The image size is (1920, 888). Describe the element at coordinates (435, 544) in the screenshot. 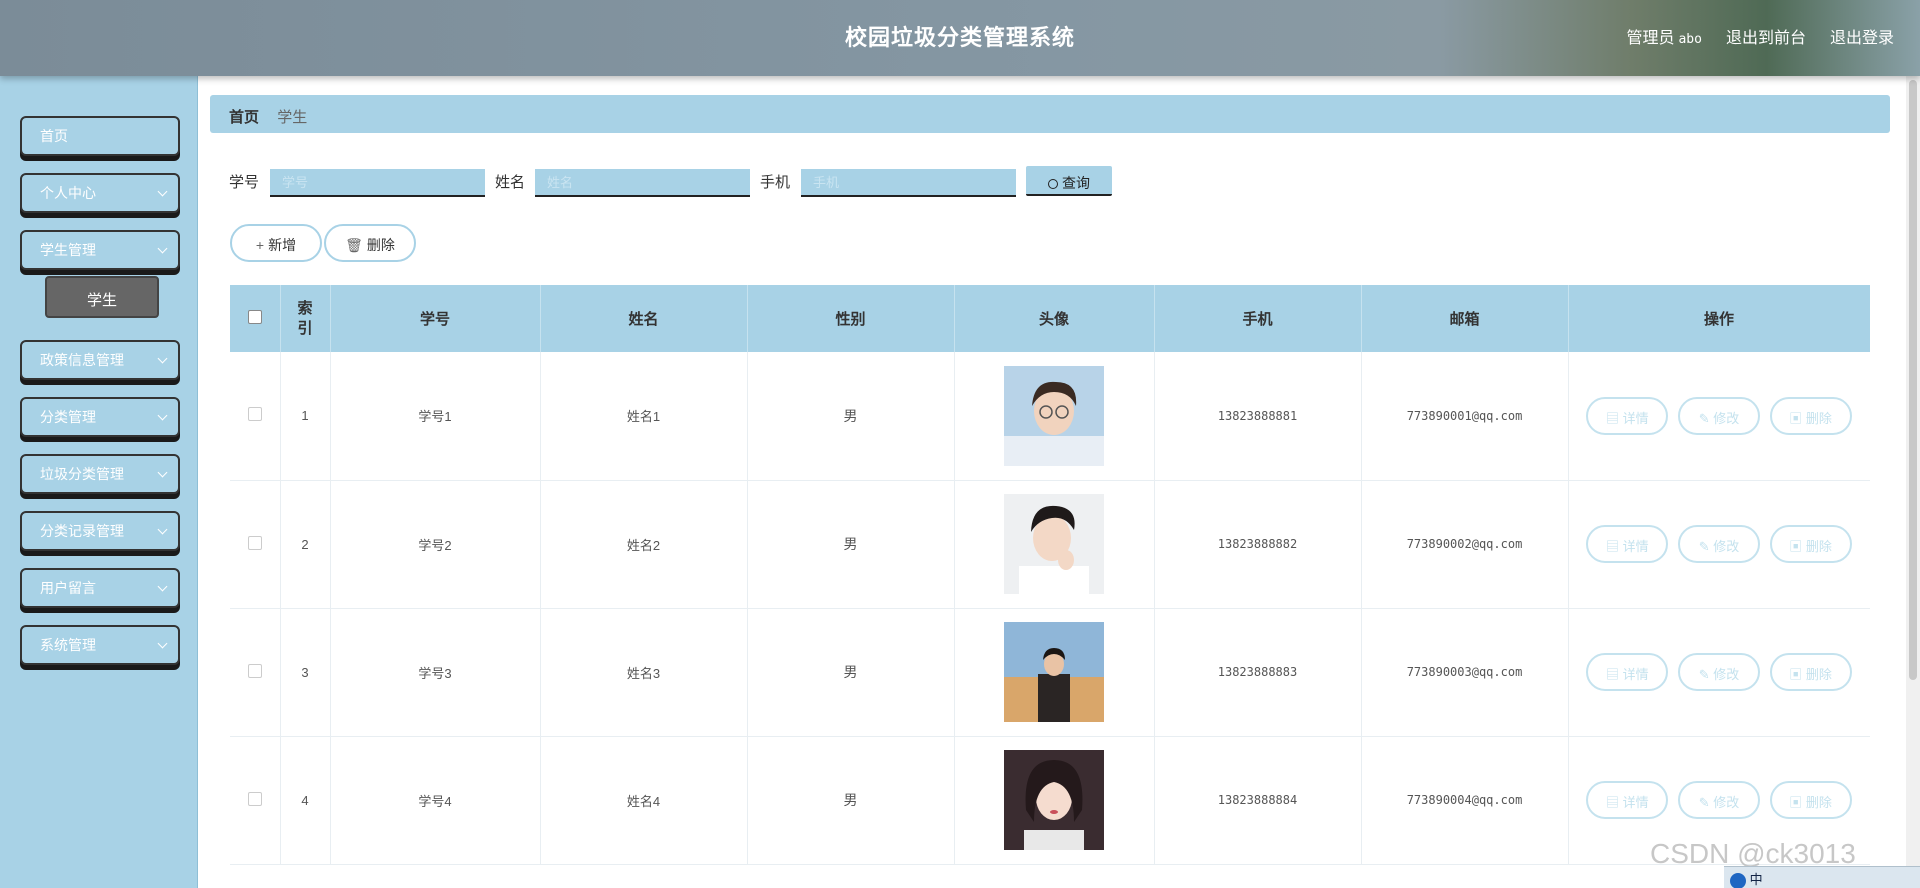

I see `cell-student-id: 学号2` at that location.